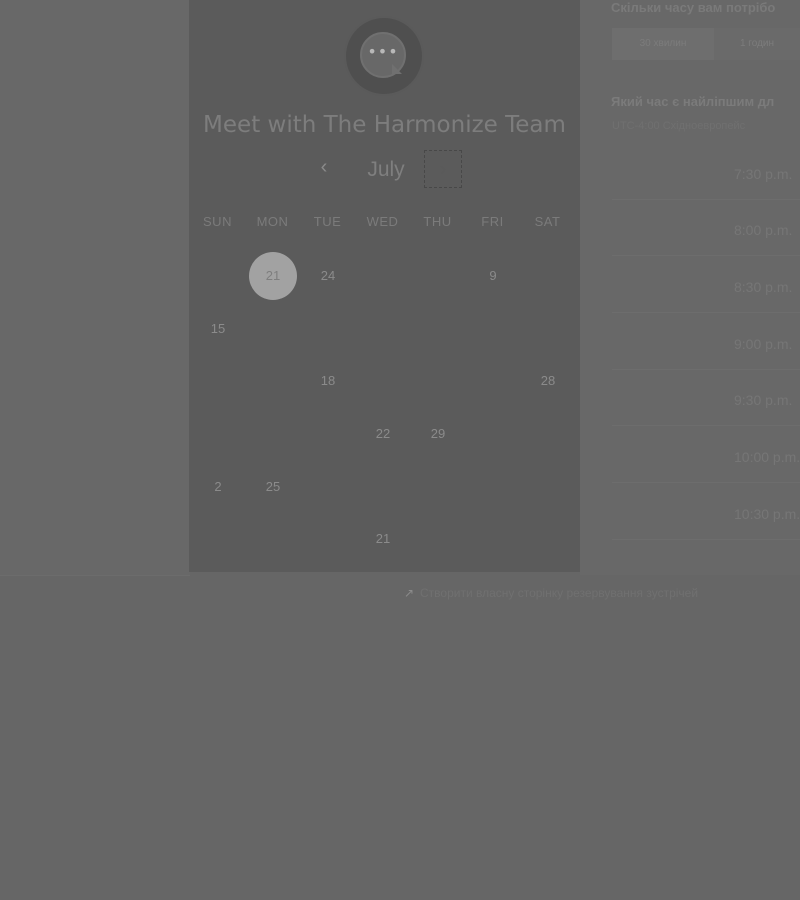  What do you see at coordinates (767, 514) in the screenshot?
I see `time-slot-label: 10:30 p.m.` at bounding box center [767, 514].